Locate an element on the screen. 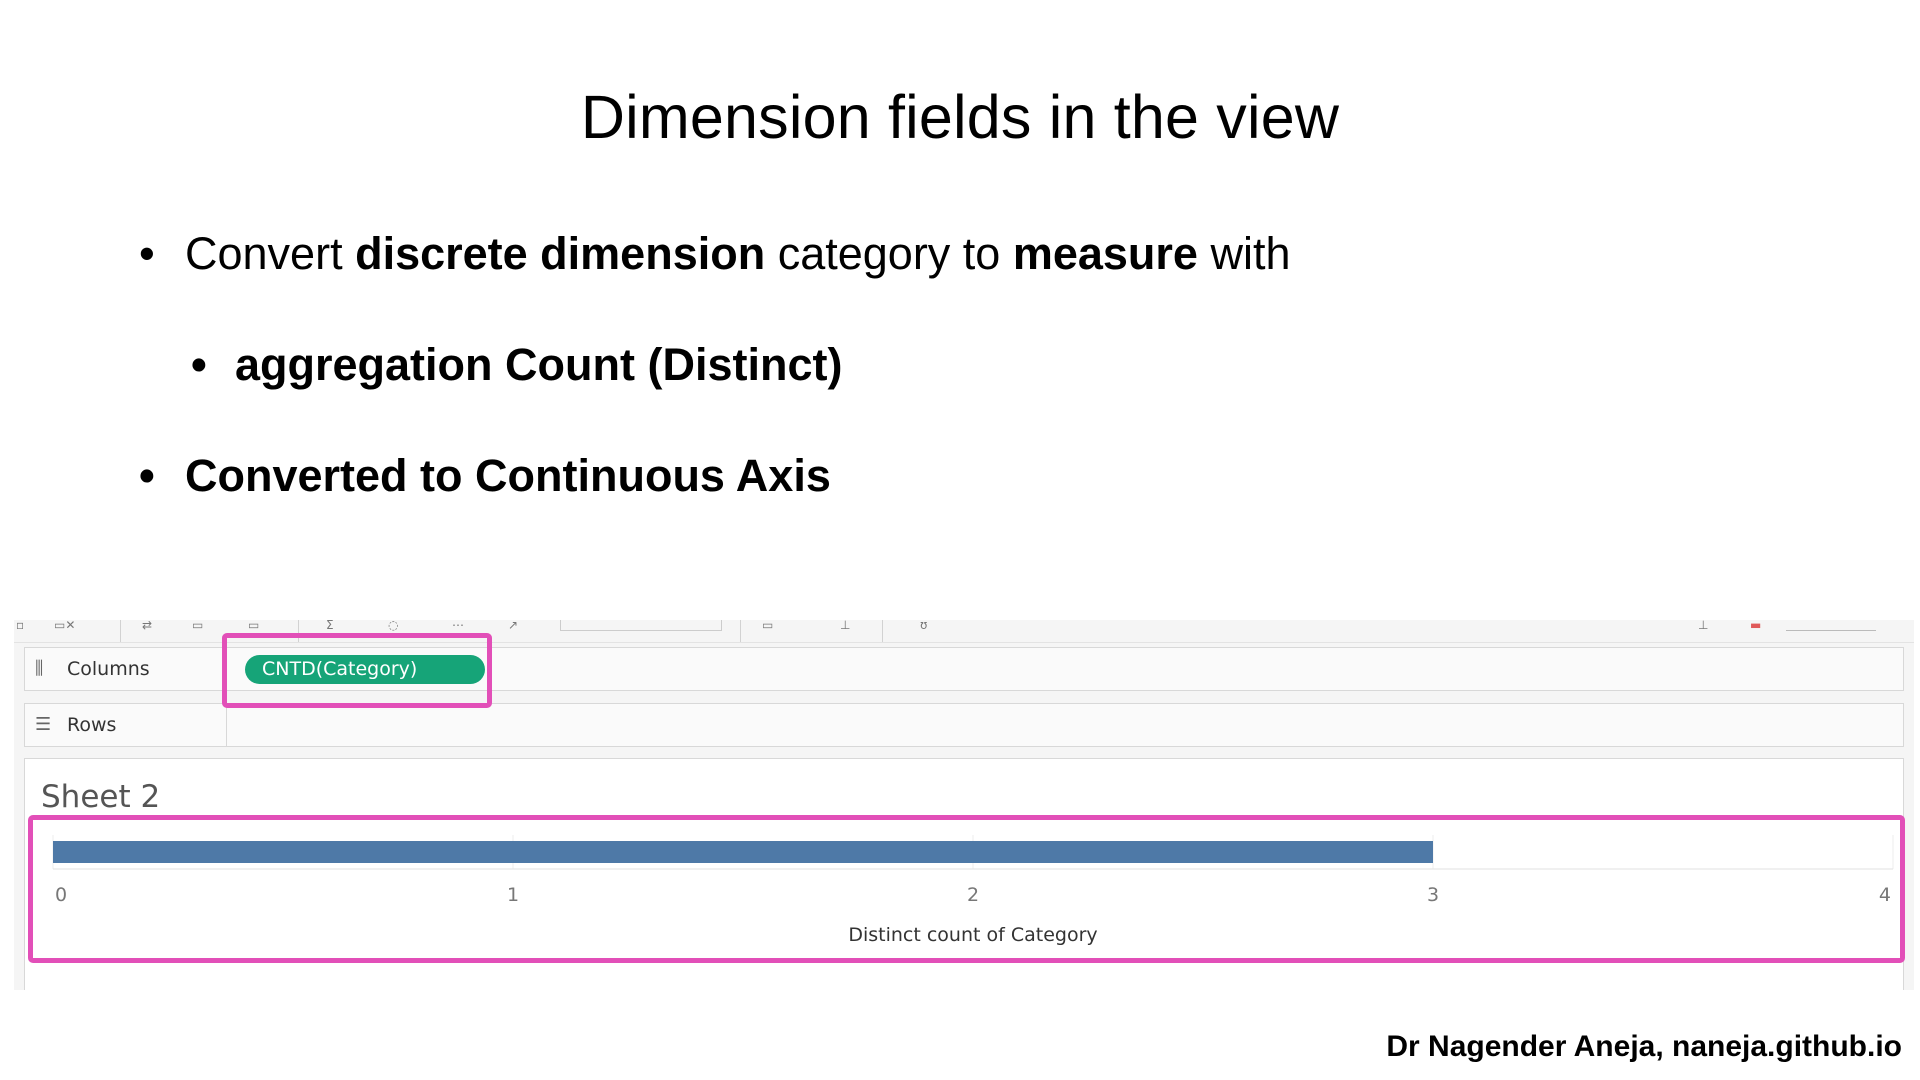  bullet-text: Converted to Continuous Axis is located at coordinates (508, 475).